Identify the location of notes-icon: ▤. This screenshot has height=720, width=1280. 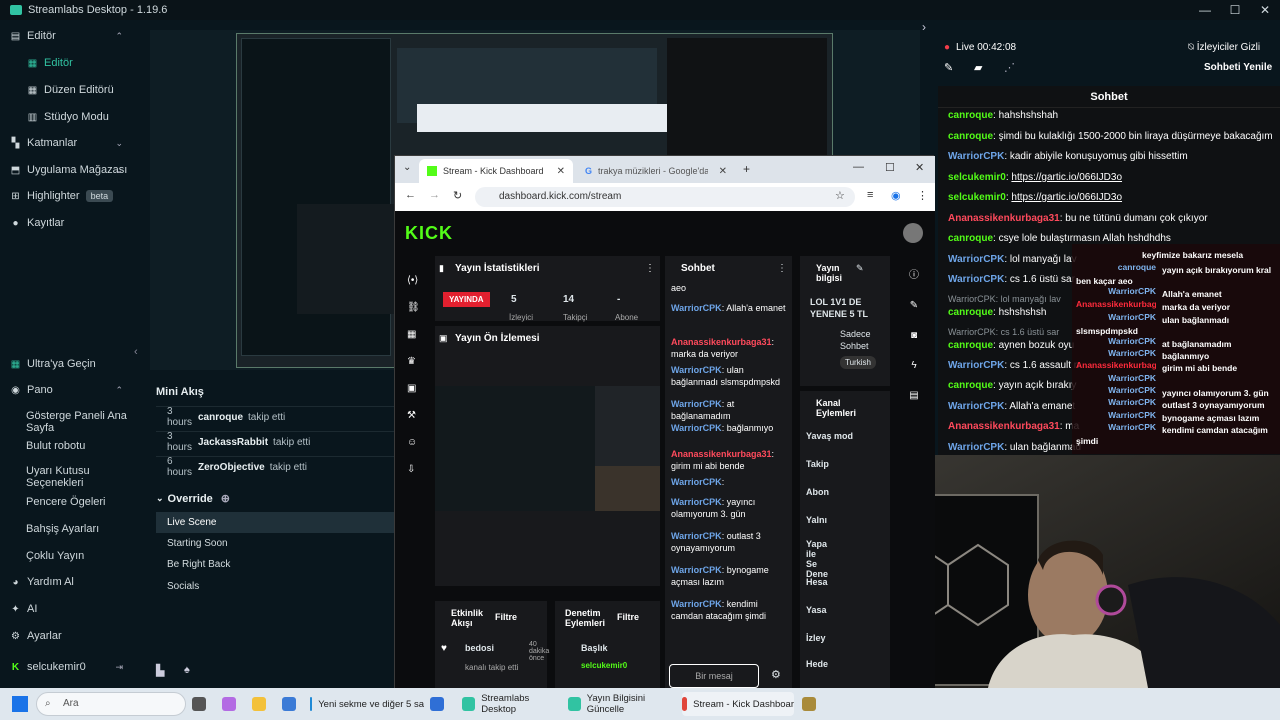
(914, 396).